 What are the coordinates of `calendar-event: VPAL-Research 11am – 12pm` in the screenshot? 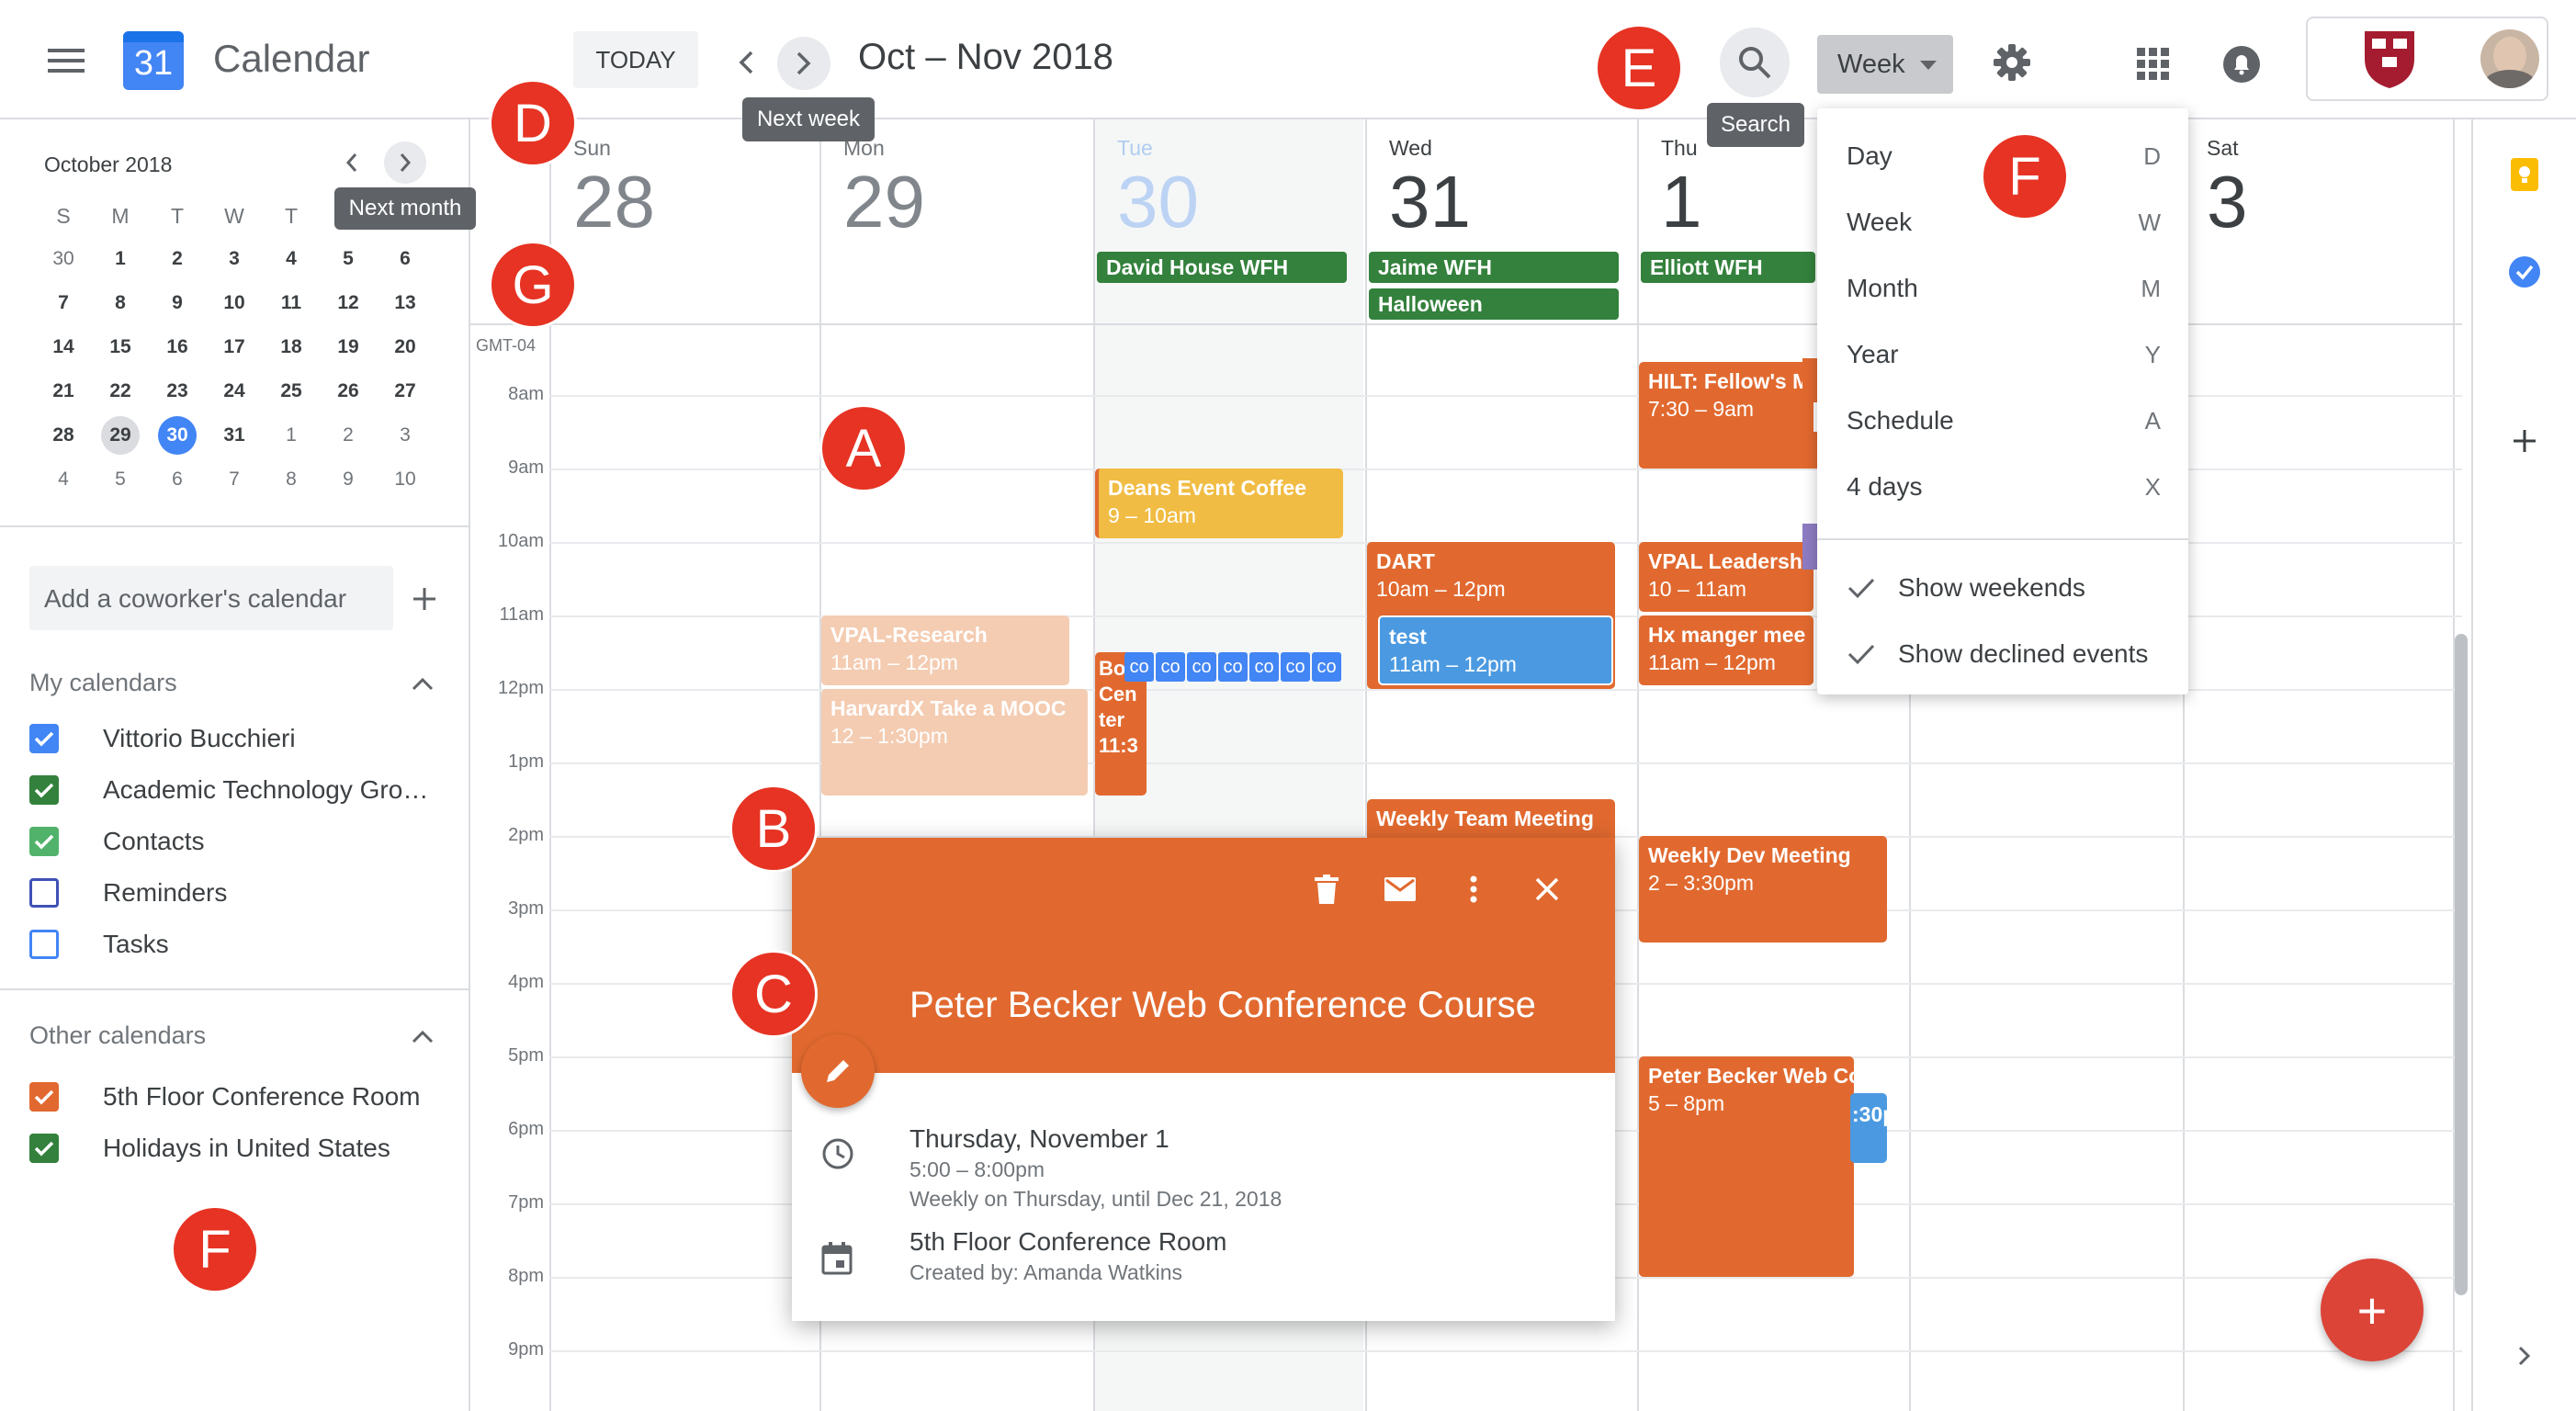 It's located at (945, 650).